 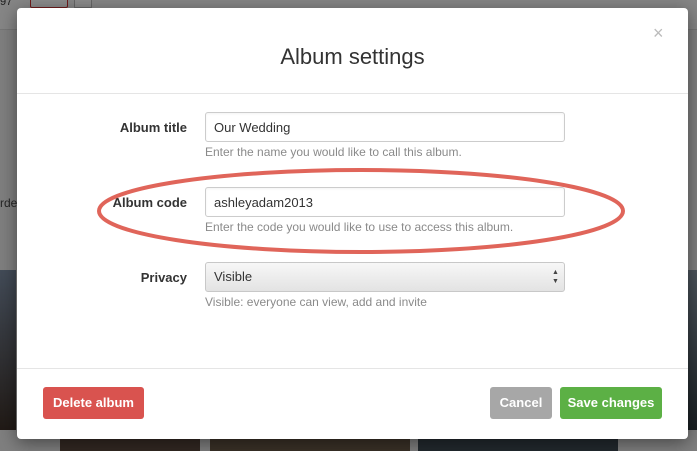 I want to click on select-arrows-icon: ▲ ▼, so click(x=555, y=277).